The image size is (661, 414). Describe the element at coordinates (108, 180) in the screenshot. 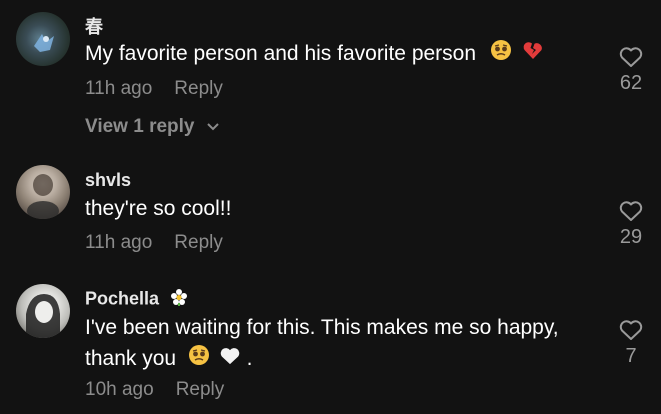

I see `username: shvls` at that location.